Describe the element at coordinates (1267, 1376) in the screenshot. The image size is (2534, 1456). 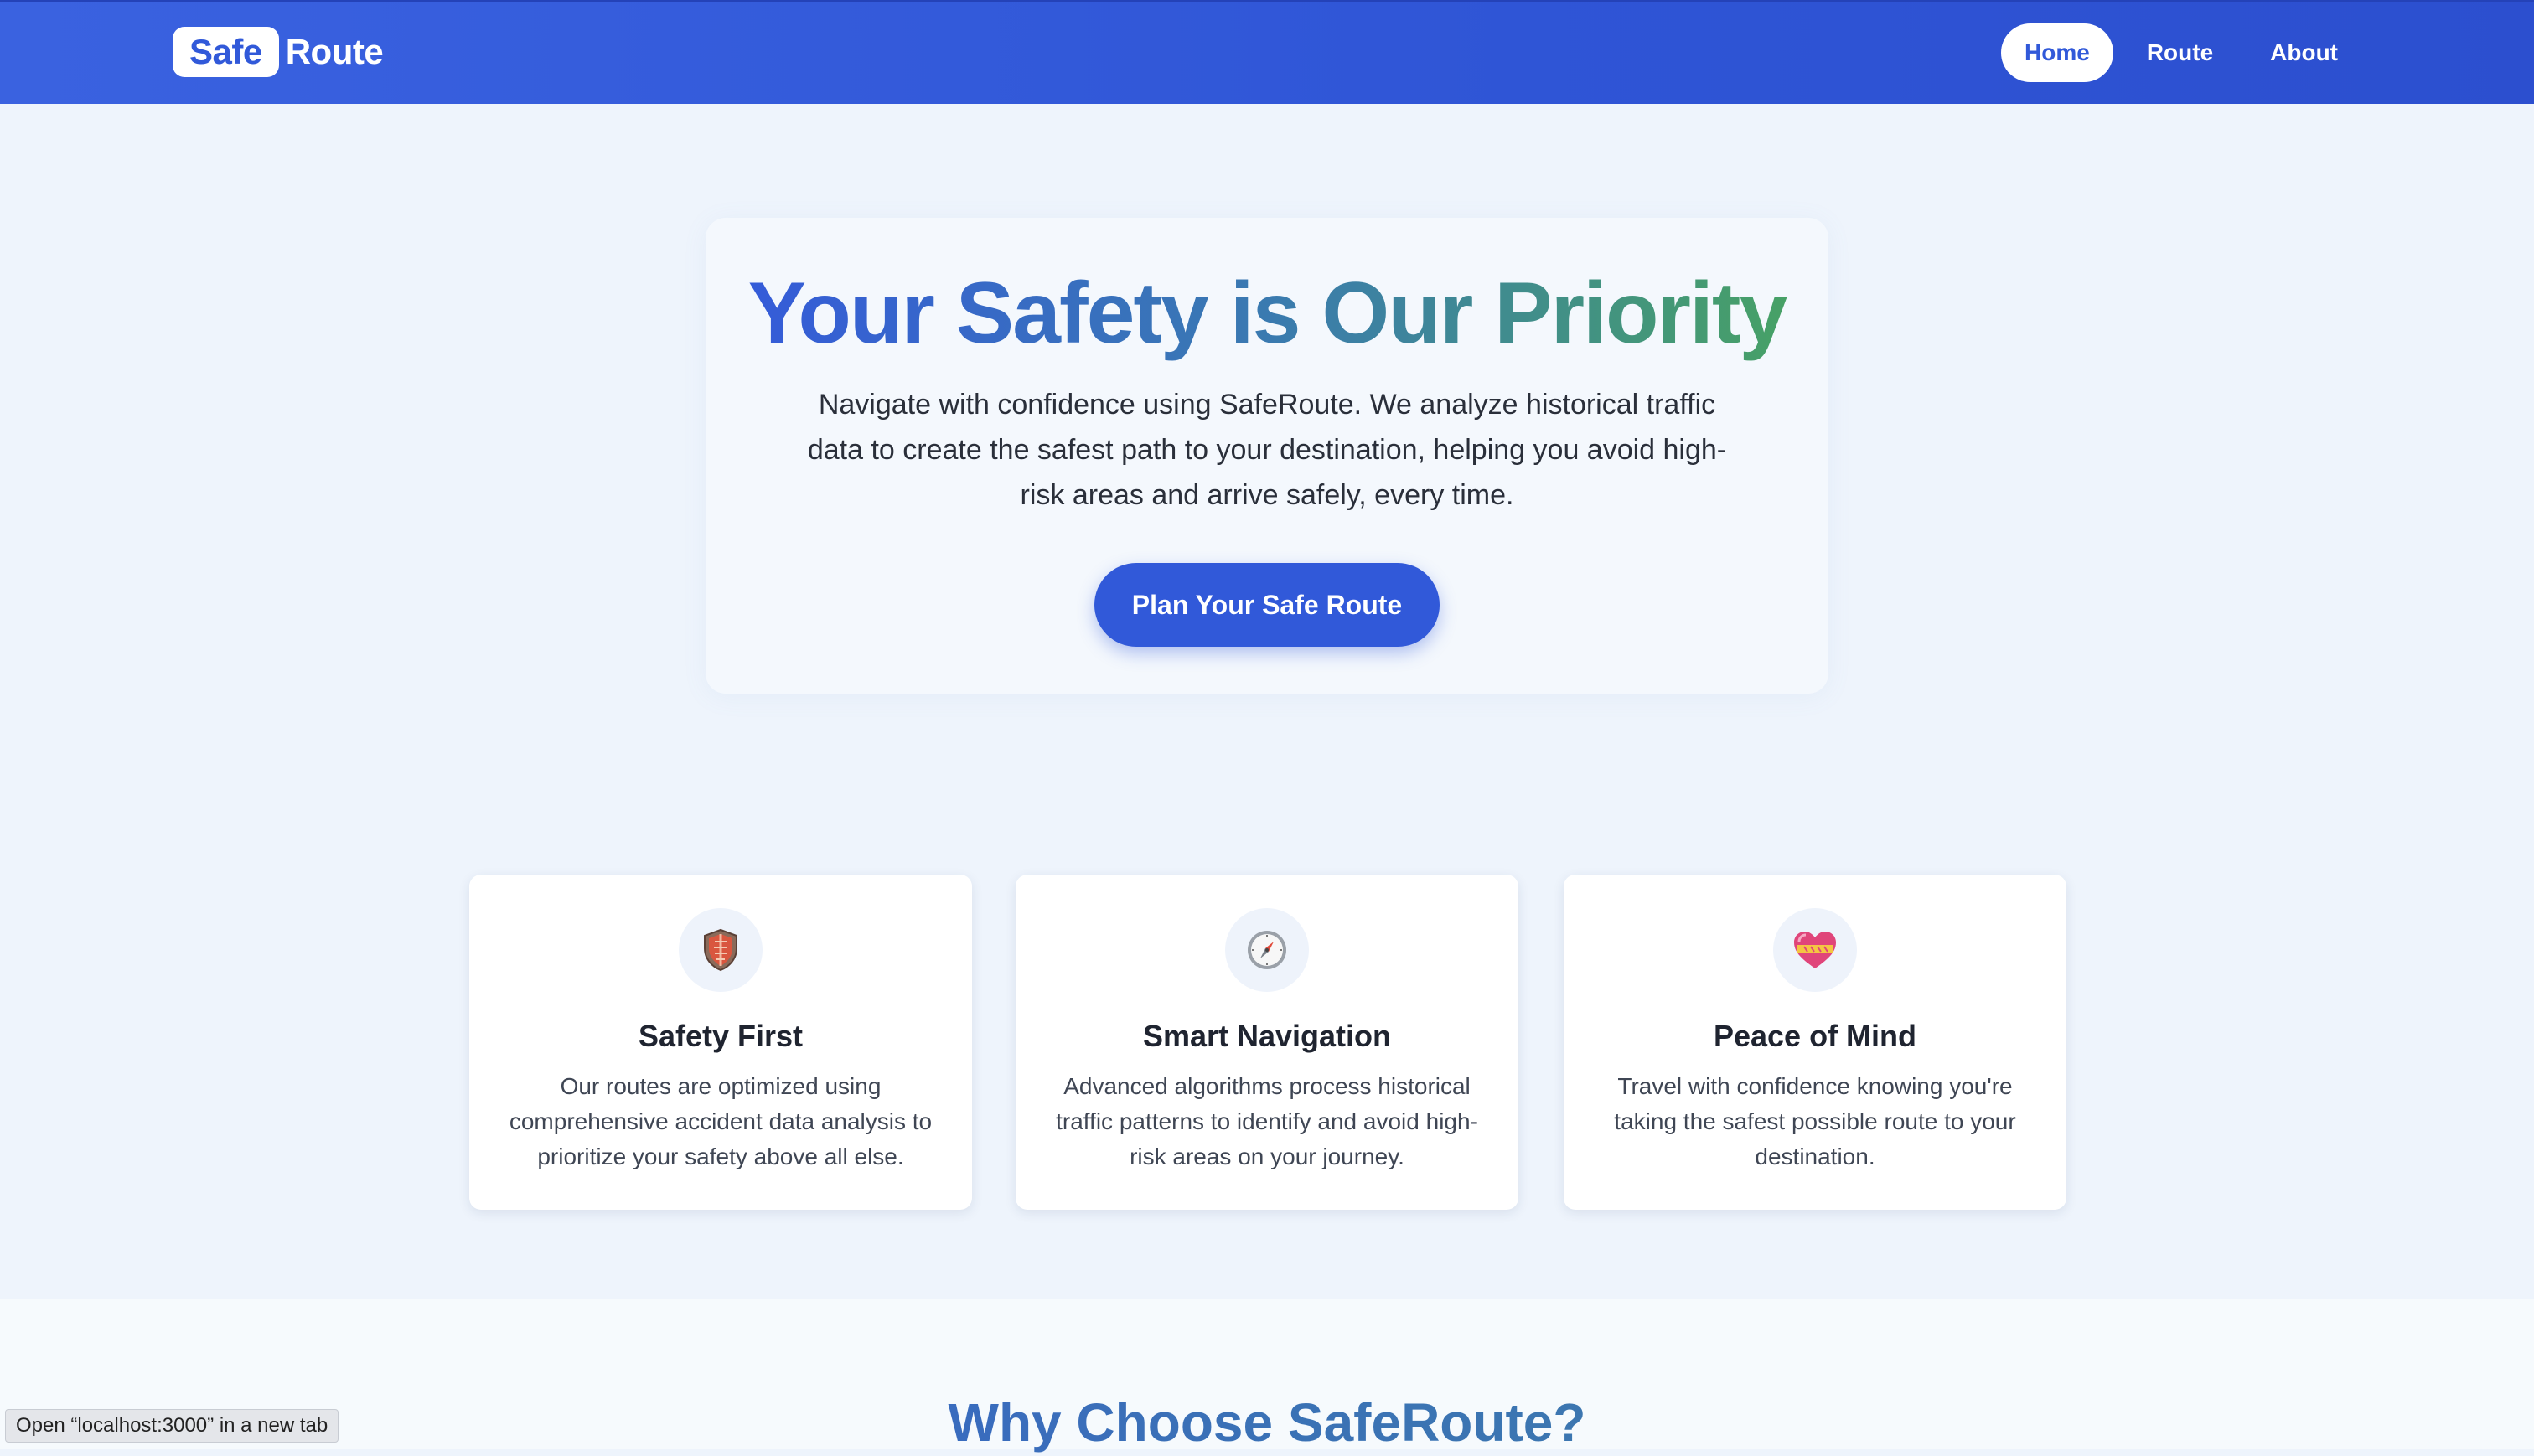
I see `why-section: Why Choose SafeRoute?` at that location.